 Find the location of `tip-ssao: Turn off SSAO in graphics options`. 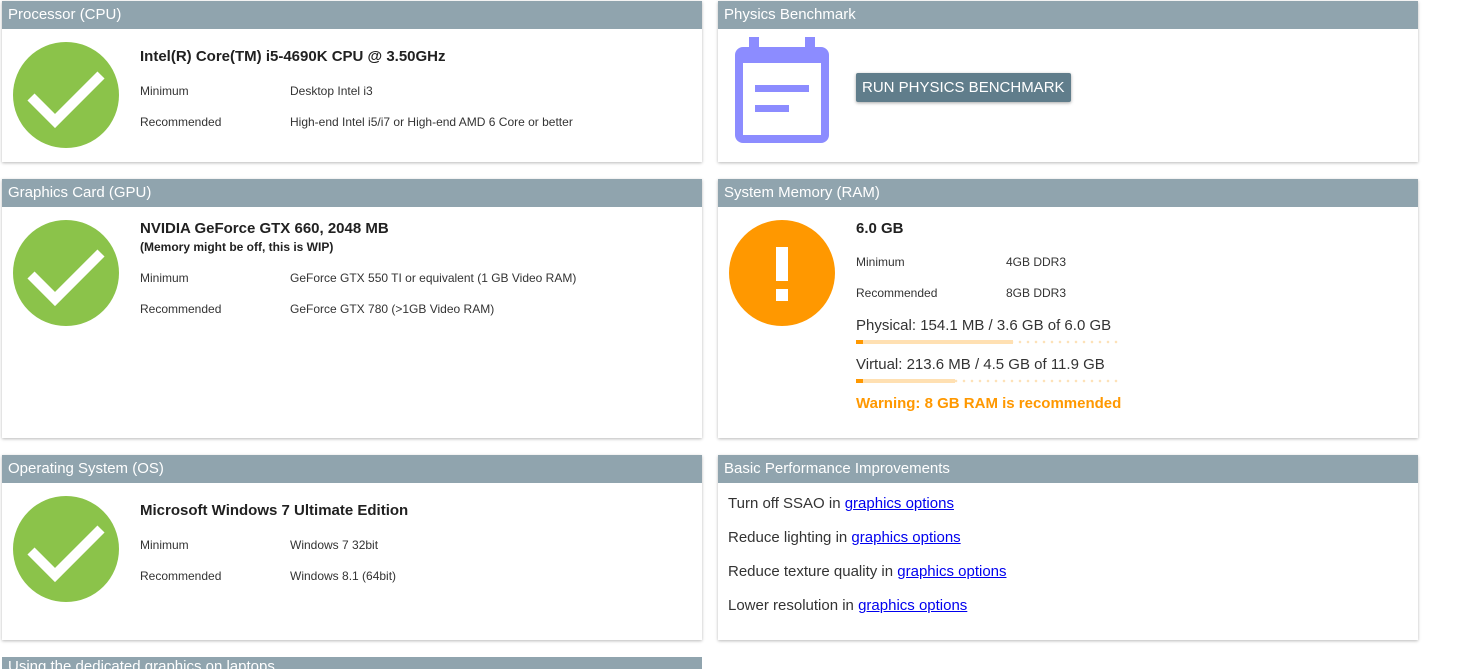

tip-ssao: Turn off SSAO in graphics options is located at coordinates (841, 503).